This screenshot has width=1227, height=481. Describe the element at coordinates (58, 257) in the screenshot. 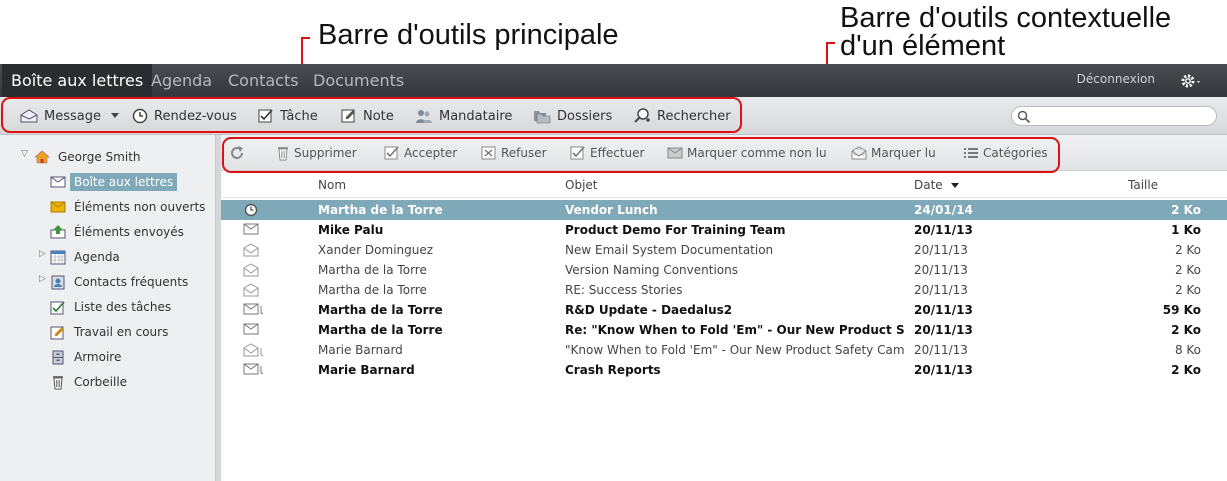

I see `calendar-icon` at that location.